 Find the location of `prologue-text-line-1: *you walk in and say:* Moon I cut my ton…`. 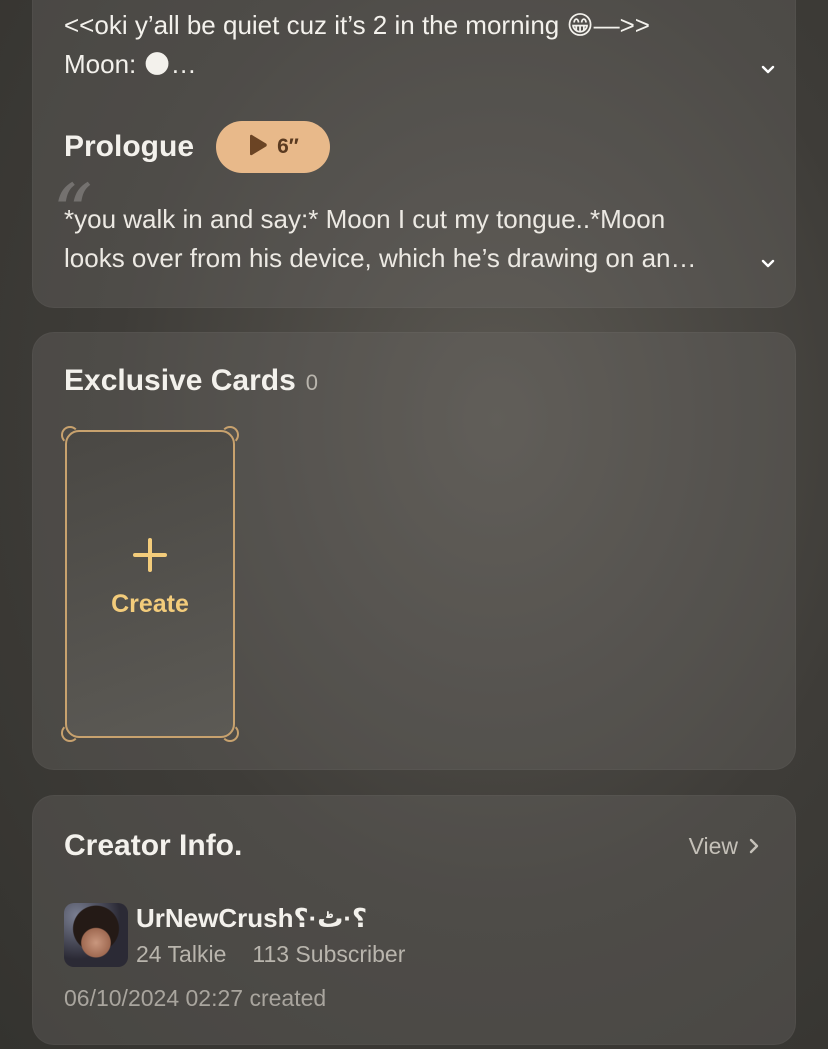

prologue-text-line-1: *you walk in and say:* Moon I cut my ton… is located at coordinates (365, 219).